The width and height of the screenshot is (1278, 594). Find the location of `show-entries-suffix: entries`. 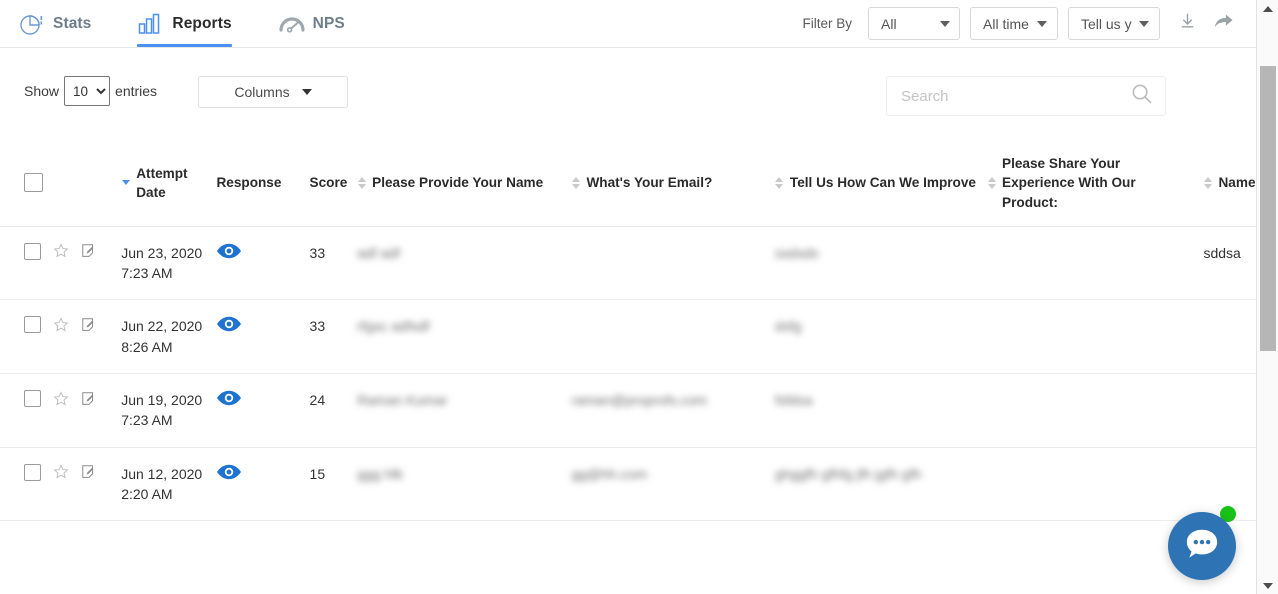

show-entries-suffix: entries is located at coordinates (136, 91).